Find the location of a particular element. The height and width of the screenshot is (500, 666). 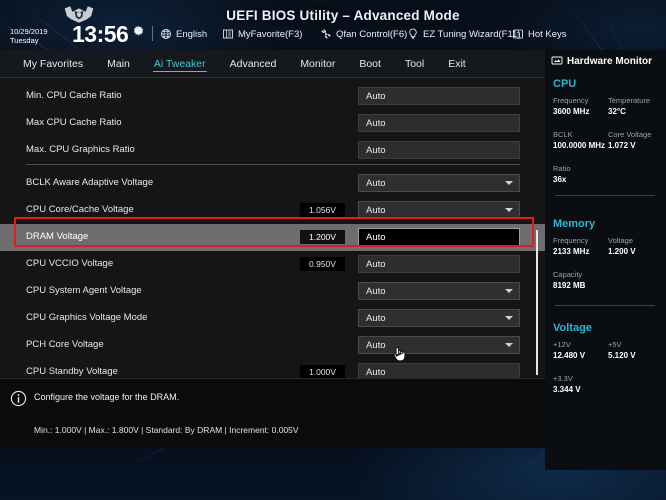

setting-current-value: 0.950V is located at coordinates (322, 264).